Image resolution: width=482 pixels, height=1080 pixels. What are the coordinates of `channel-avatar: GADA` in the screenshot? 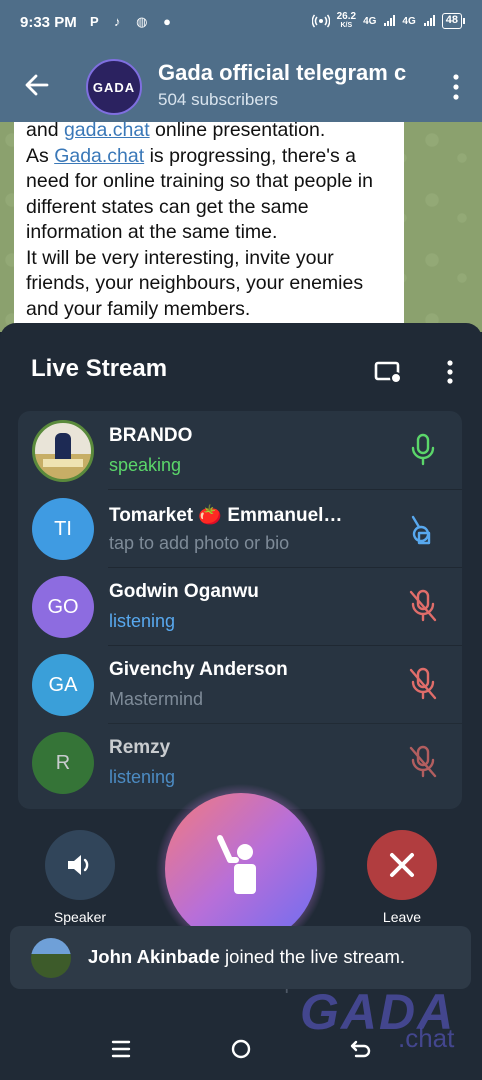 It's located at (114, 87).